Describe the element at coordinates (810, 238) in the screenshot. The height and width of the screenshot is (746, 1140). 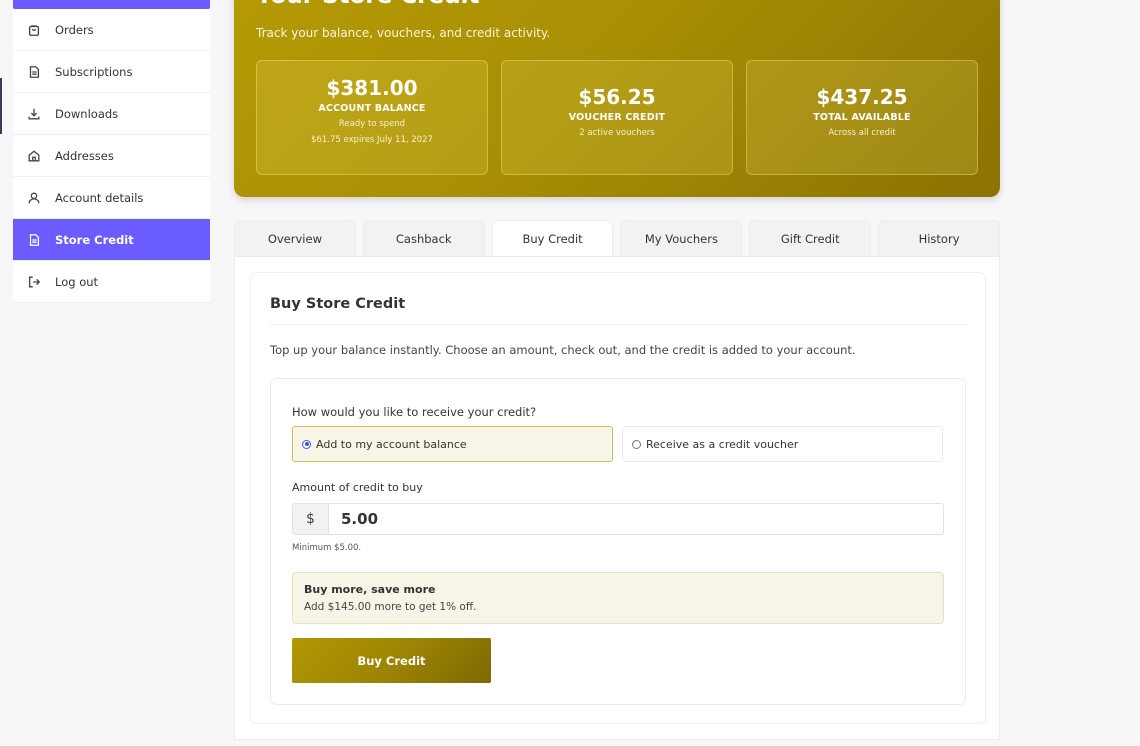
I see `tab-gift-credit: Gift Credit` at that location.